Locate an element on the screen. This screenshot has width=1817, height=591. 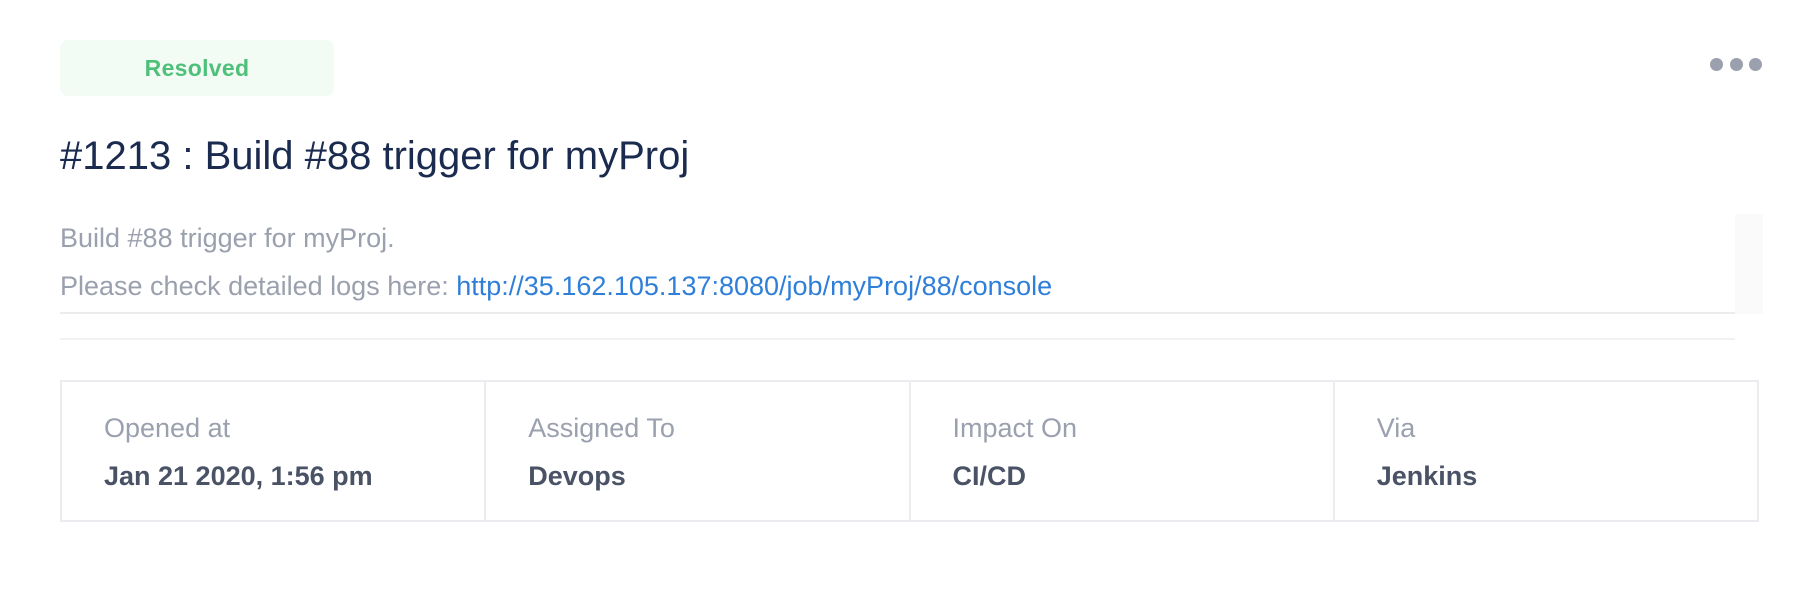
details-label: Opened at is located at coordinates (167, 428).